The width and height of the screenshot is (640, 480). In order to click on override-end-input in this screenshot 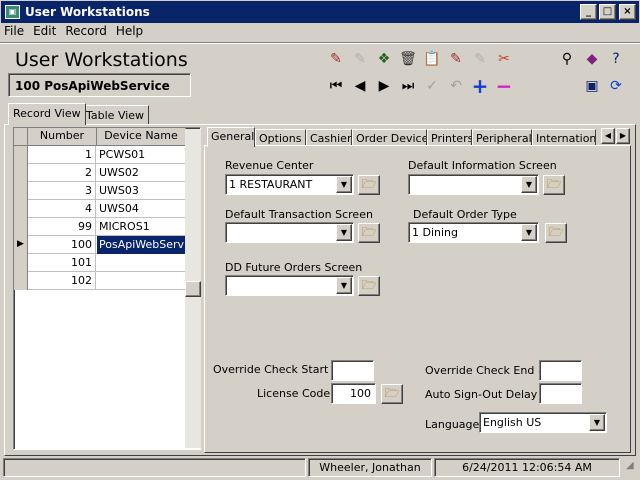, I will do `click(560, 370)`.